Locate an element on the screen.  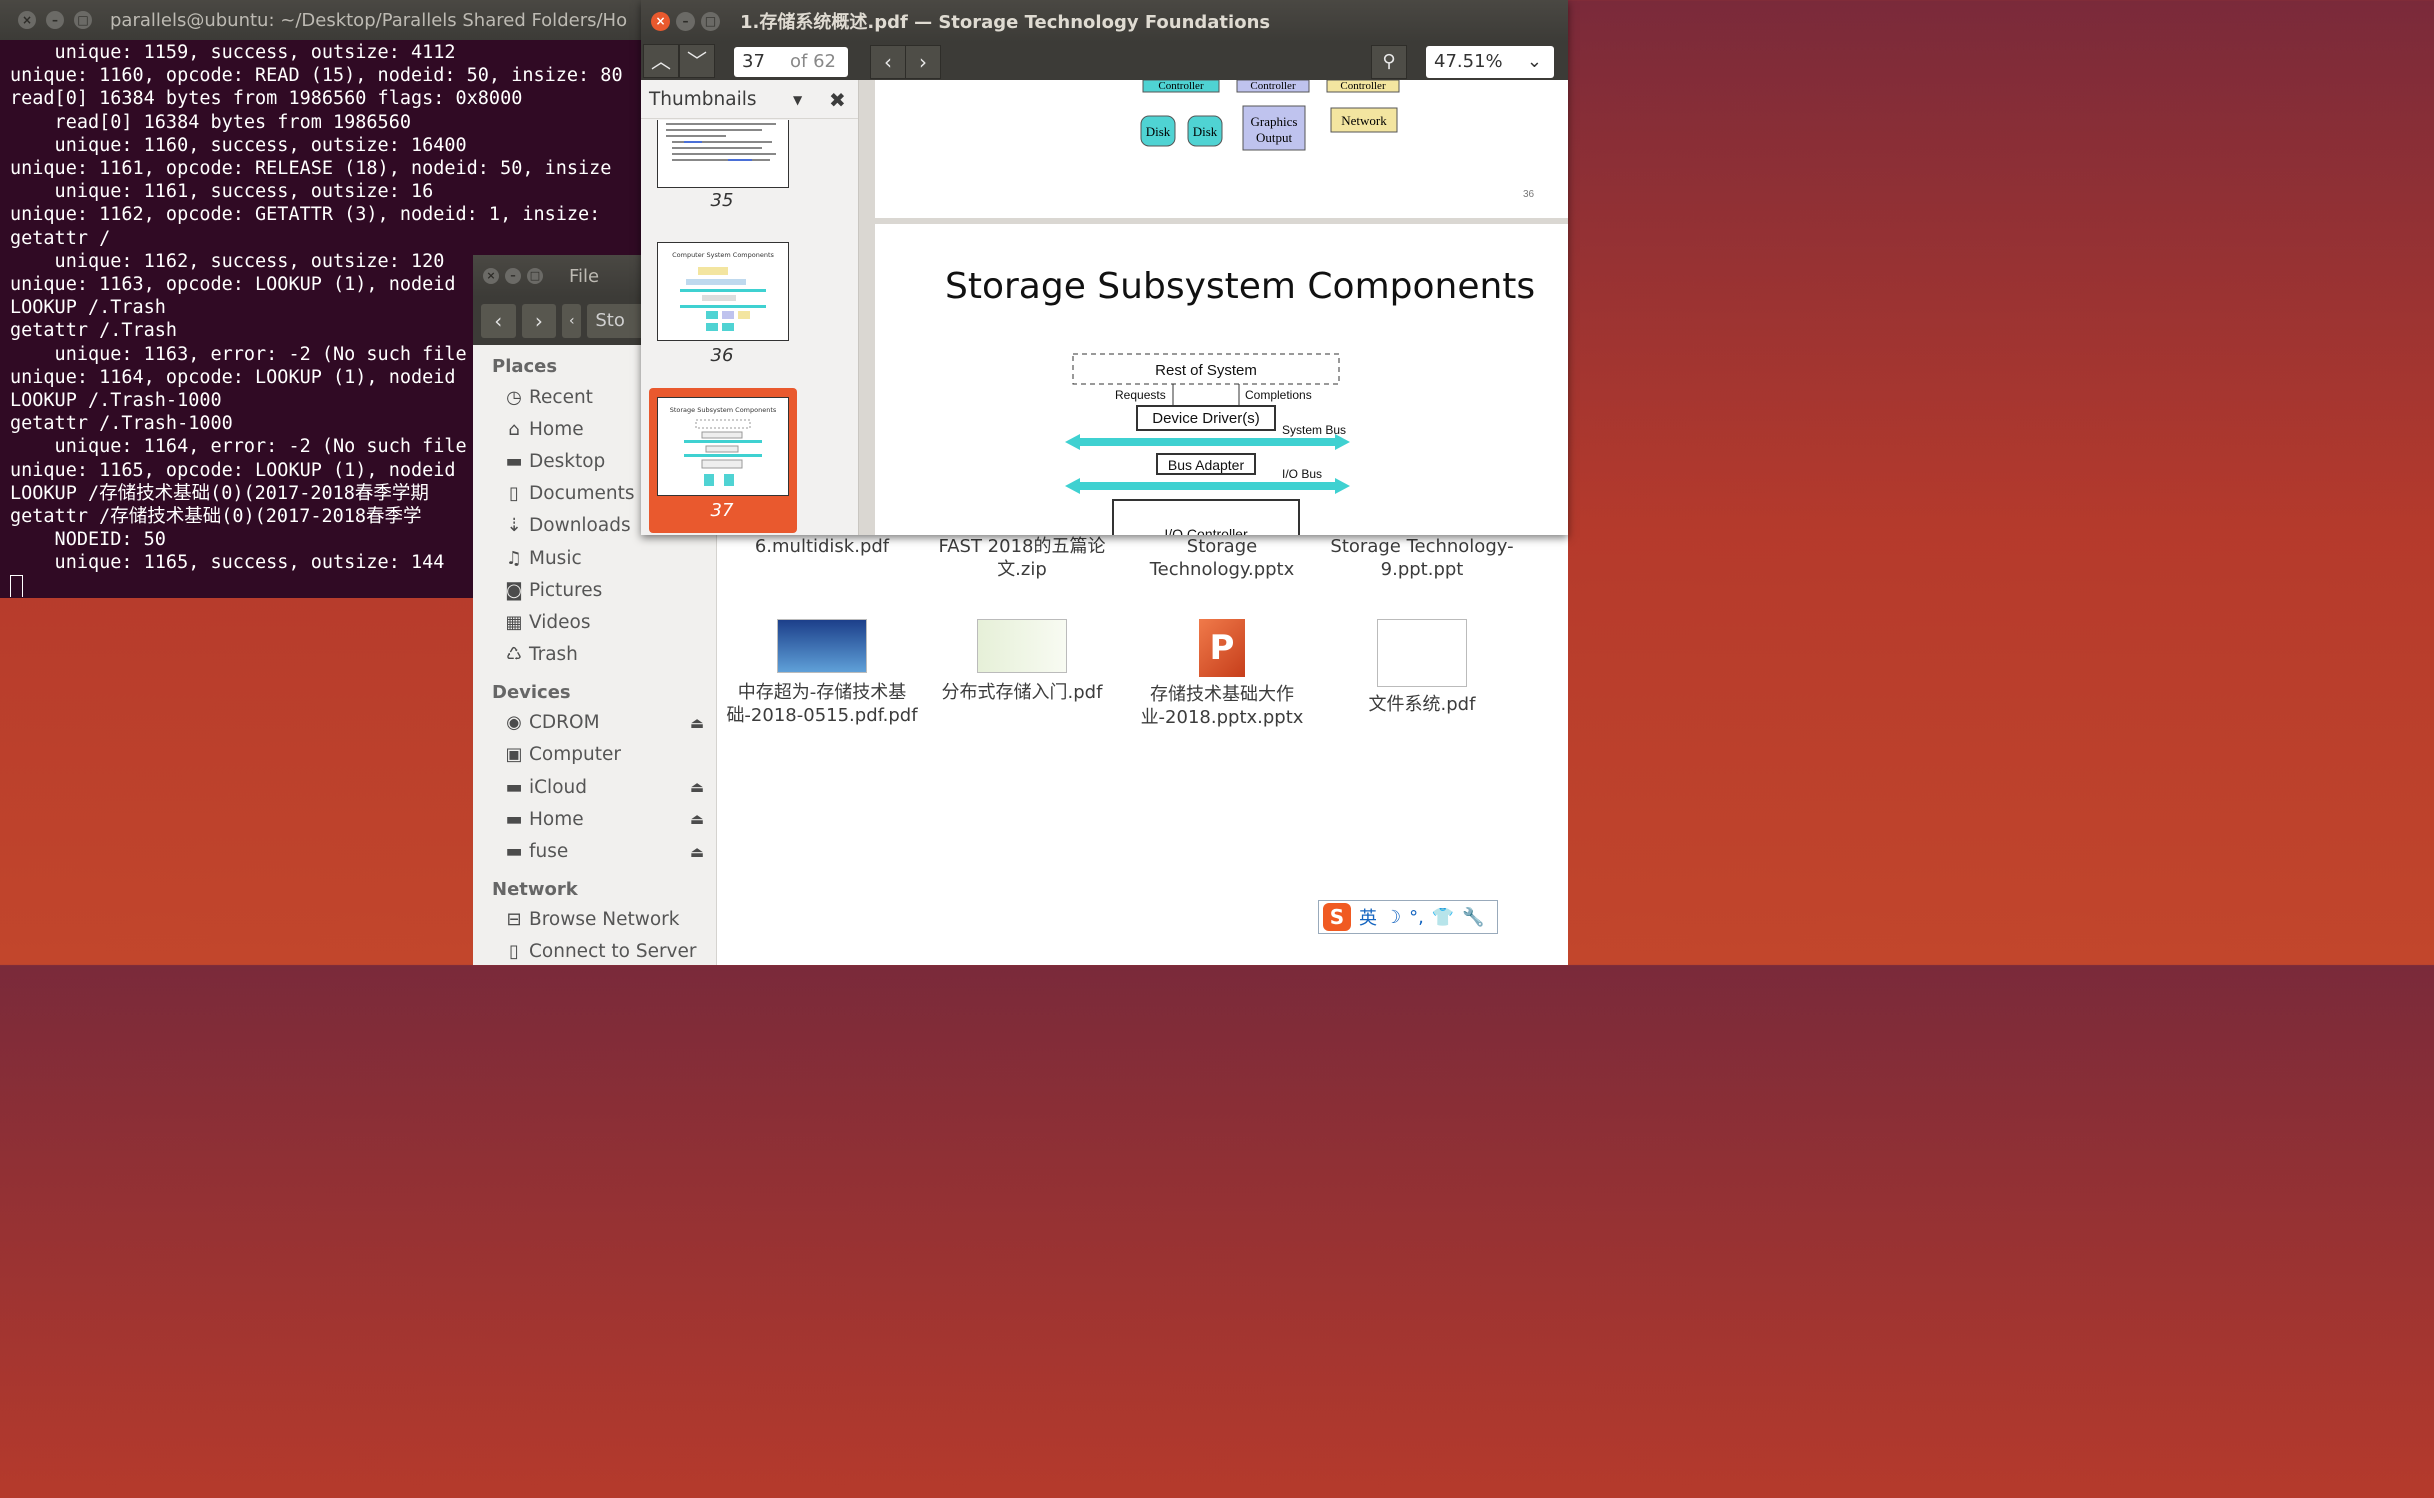
sidebar-item-browse-network: ⊟ Browse Network is located at coordinates (594, 920).